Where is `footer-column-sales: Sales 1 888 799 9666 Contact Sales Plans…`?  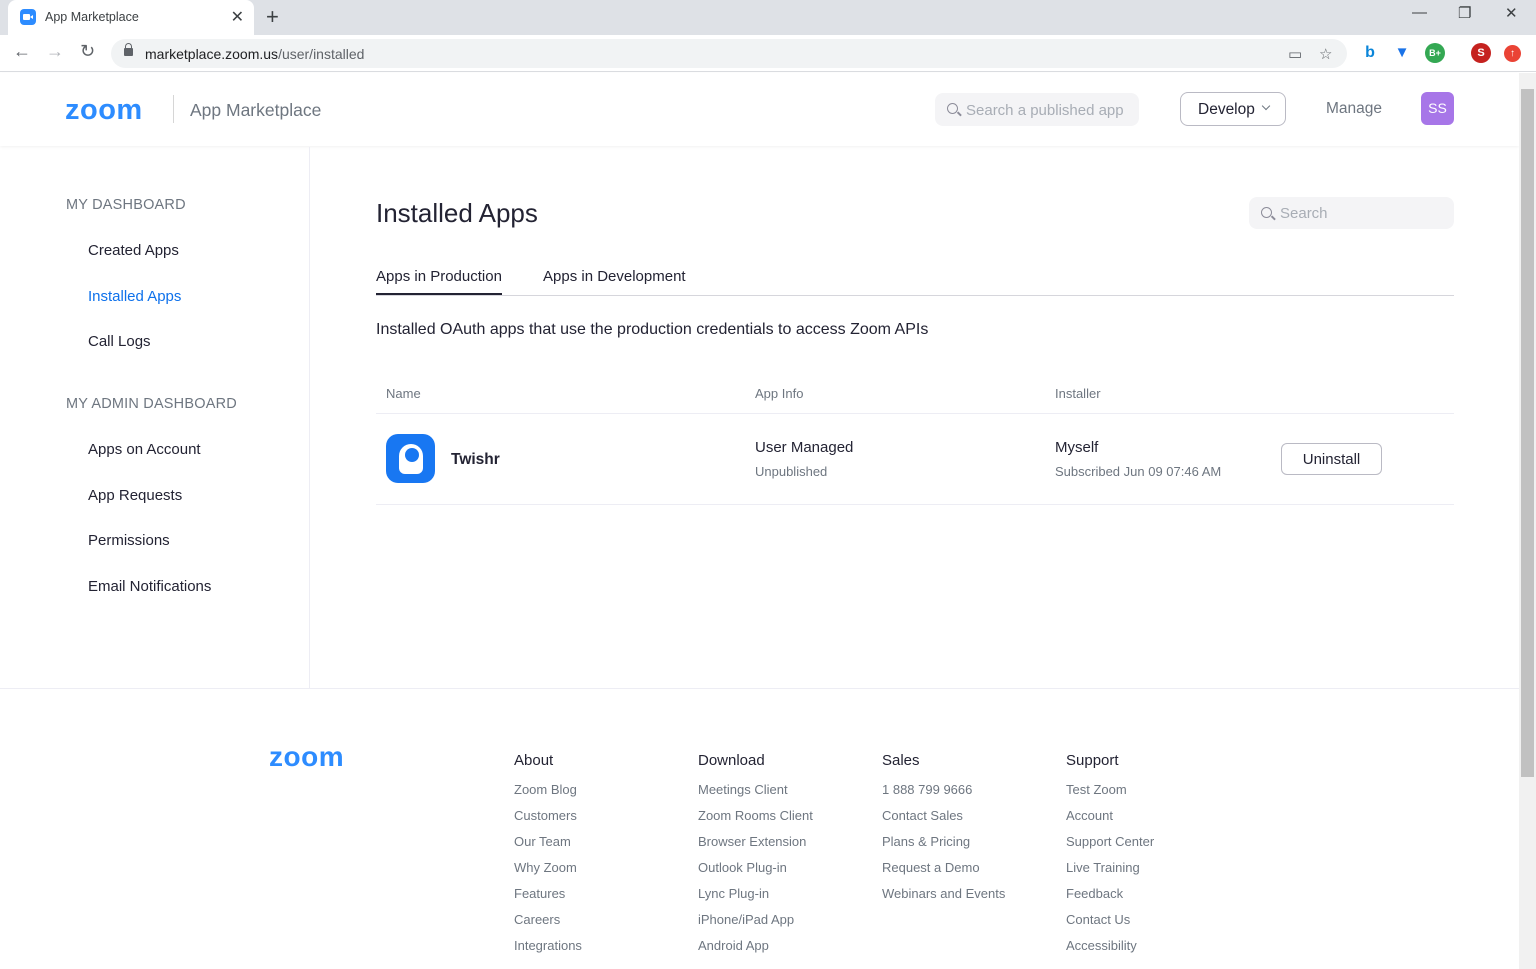 footer-column-sales: Sales 1 888 799 9666 Contact Sales Plans… is located at coordinates (943, 831).